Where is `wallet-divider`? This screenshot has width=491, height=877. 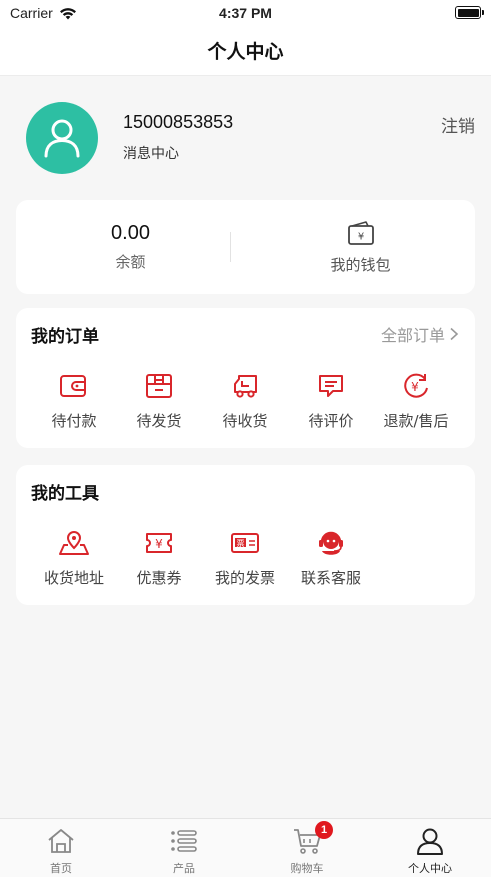 wallet-divider is located at coordinates (230, 247).